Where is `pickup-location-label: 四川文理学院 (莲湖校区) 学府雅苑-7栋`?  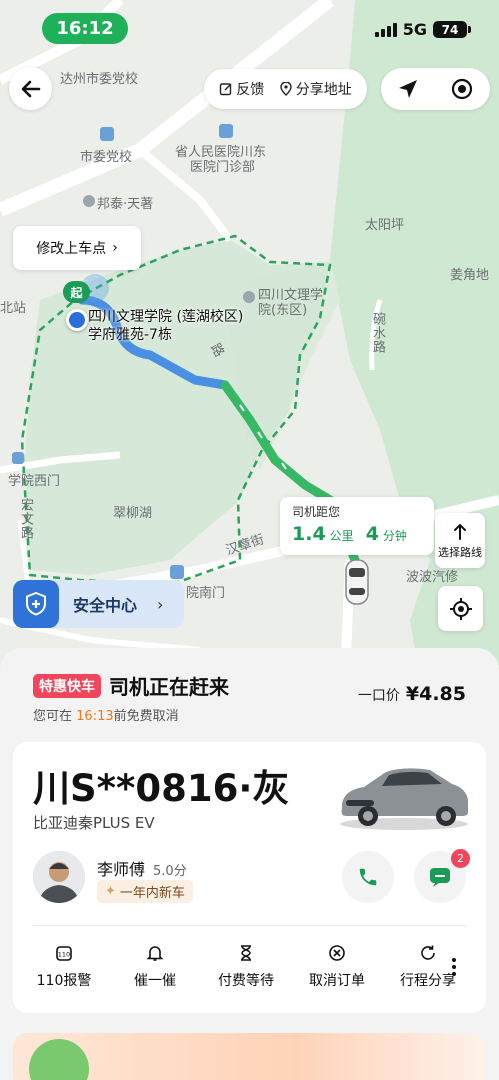 pickup-location-label: 四川文理学院 (莲湖校区) 学府雅苑-7栋 is located at coordinates (165, 326).